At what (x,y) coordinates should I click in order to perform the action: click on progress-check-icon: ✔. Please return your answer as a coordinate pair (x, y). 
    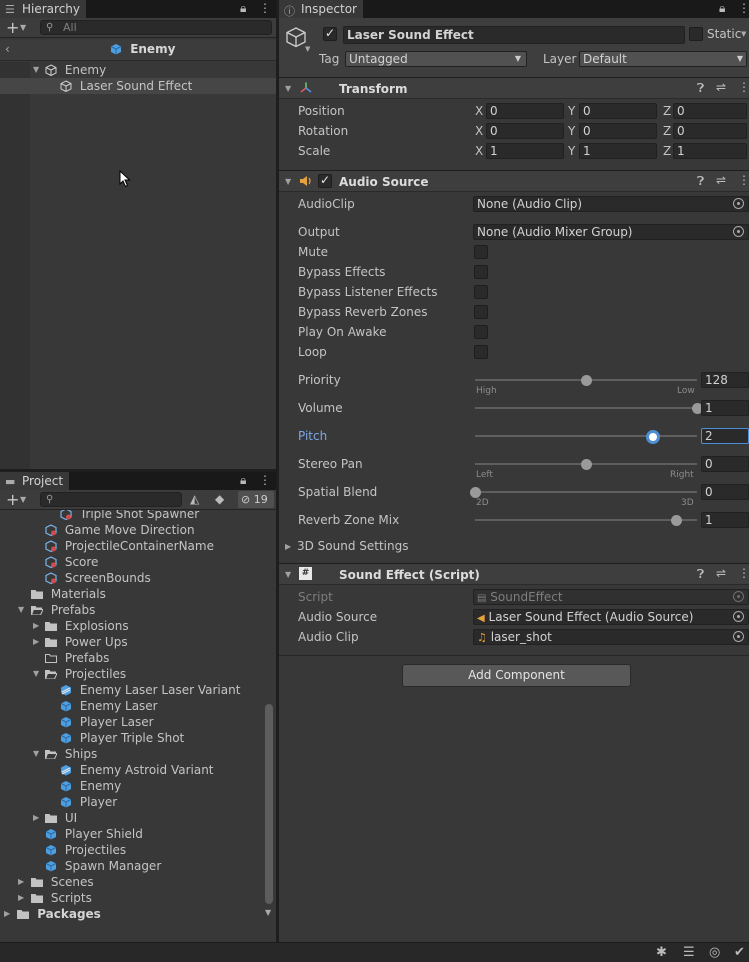
    Looking at the image, I should click on (739, 952).